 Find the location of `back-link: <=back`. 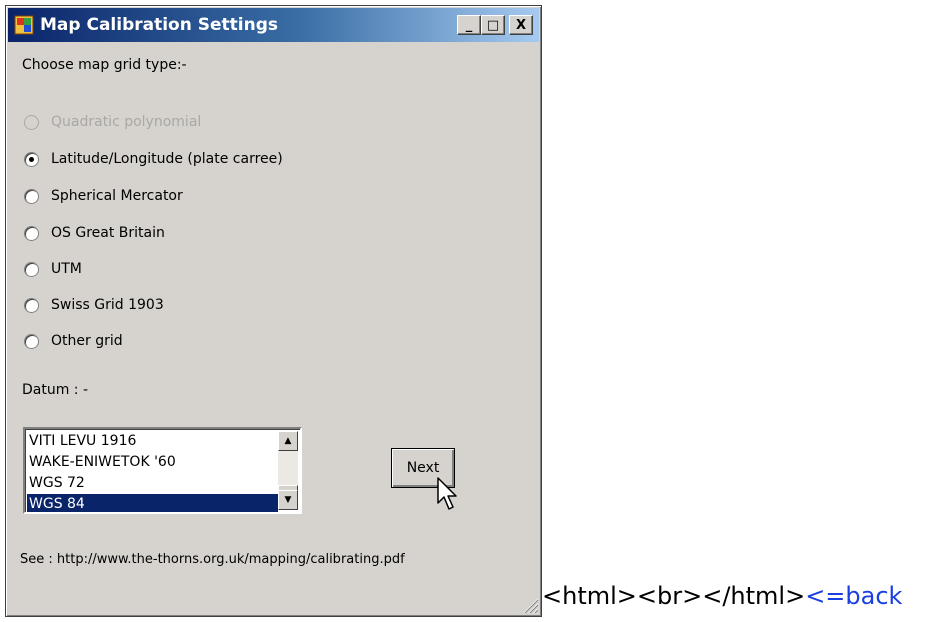

back-link: <=back is located at coordinates (853, 596).